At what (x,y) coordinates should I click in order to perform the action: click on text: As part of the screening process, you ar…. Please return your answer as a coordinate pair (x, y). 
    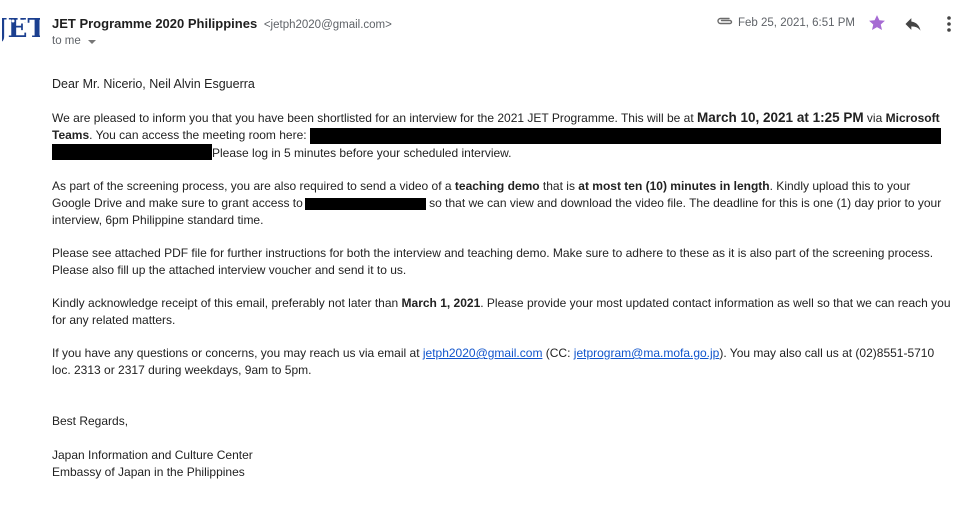
    Looking at the image, I should click on (253, 186).